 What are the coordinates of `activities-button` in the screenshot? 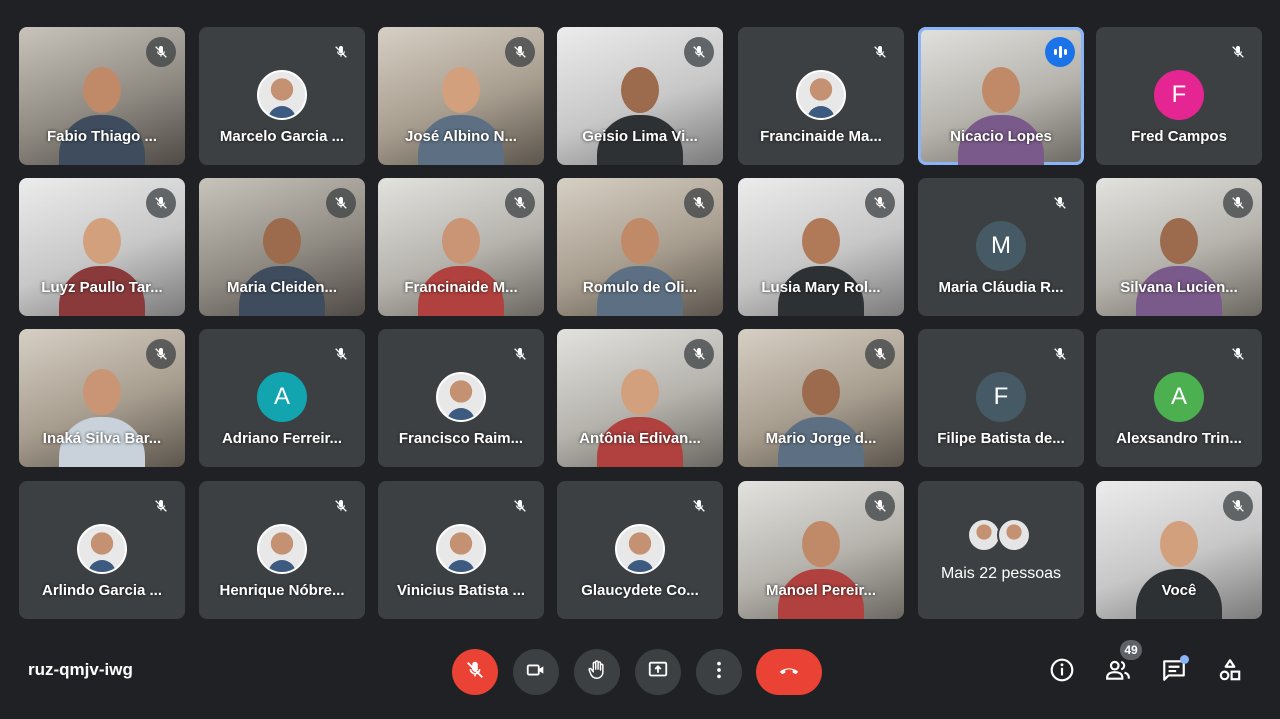 It's located at (1230, 672).